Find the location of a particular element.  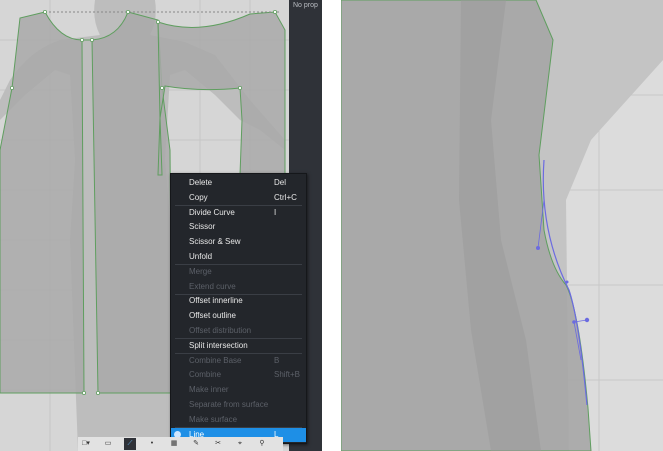

menu-item-offset-distribution: Offset distribution is located at coordinates (238, 331).